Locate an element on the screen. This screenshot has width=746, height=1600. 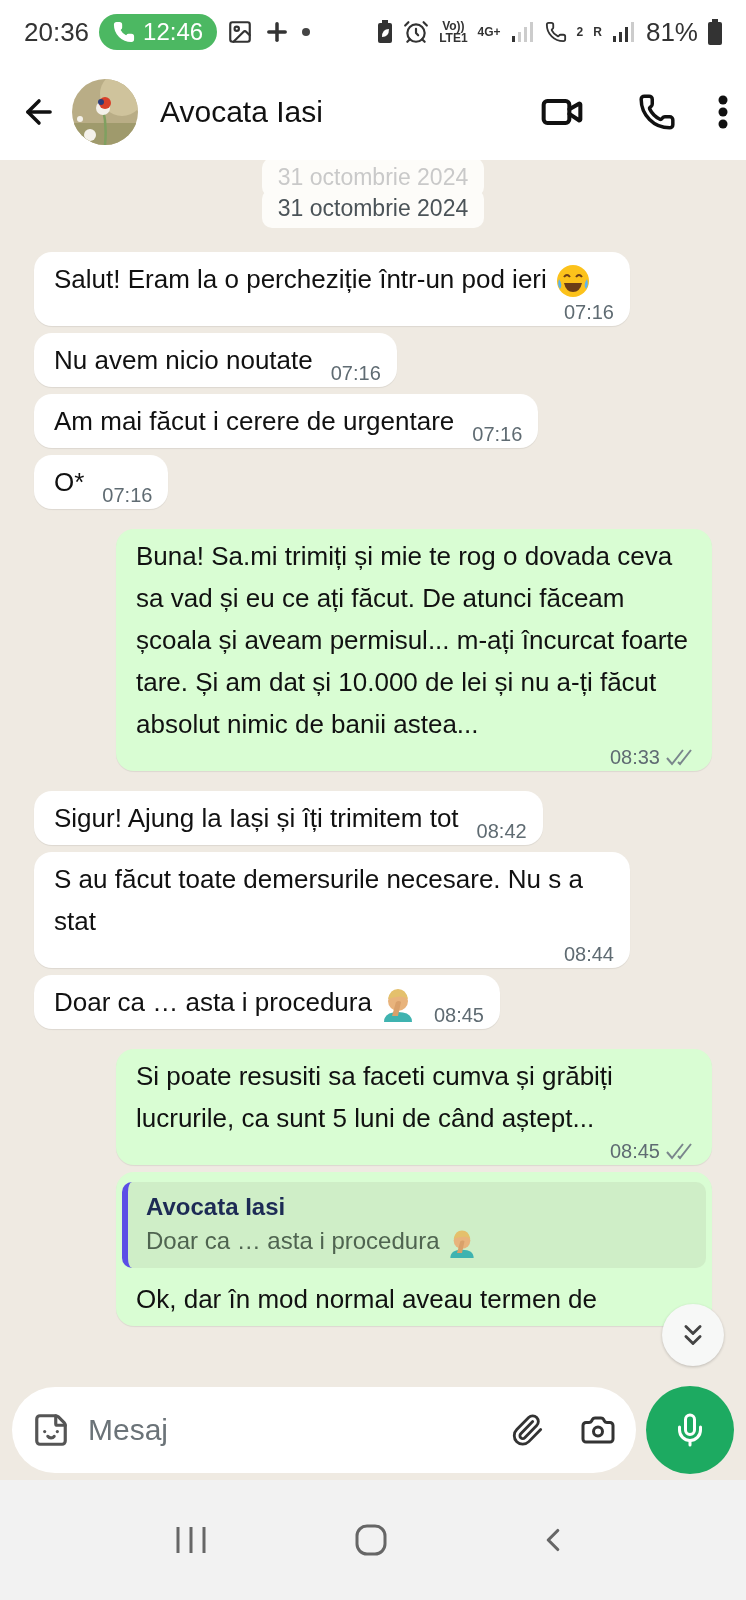
roaming-label: R is located at coordinates (597, 32).